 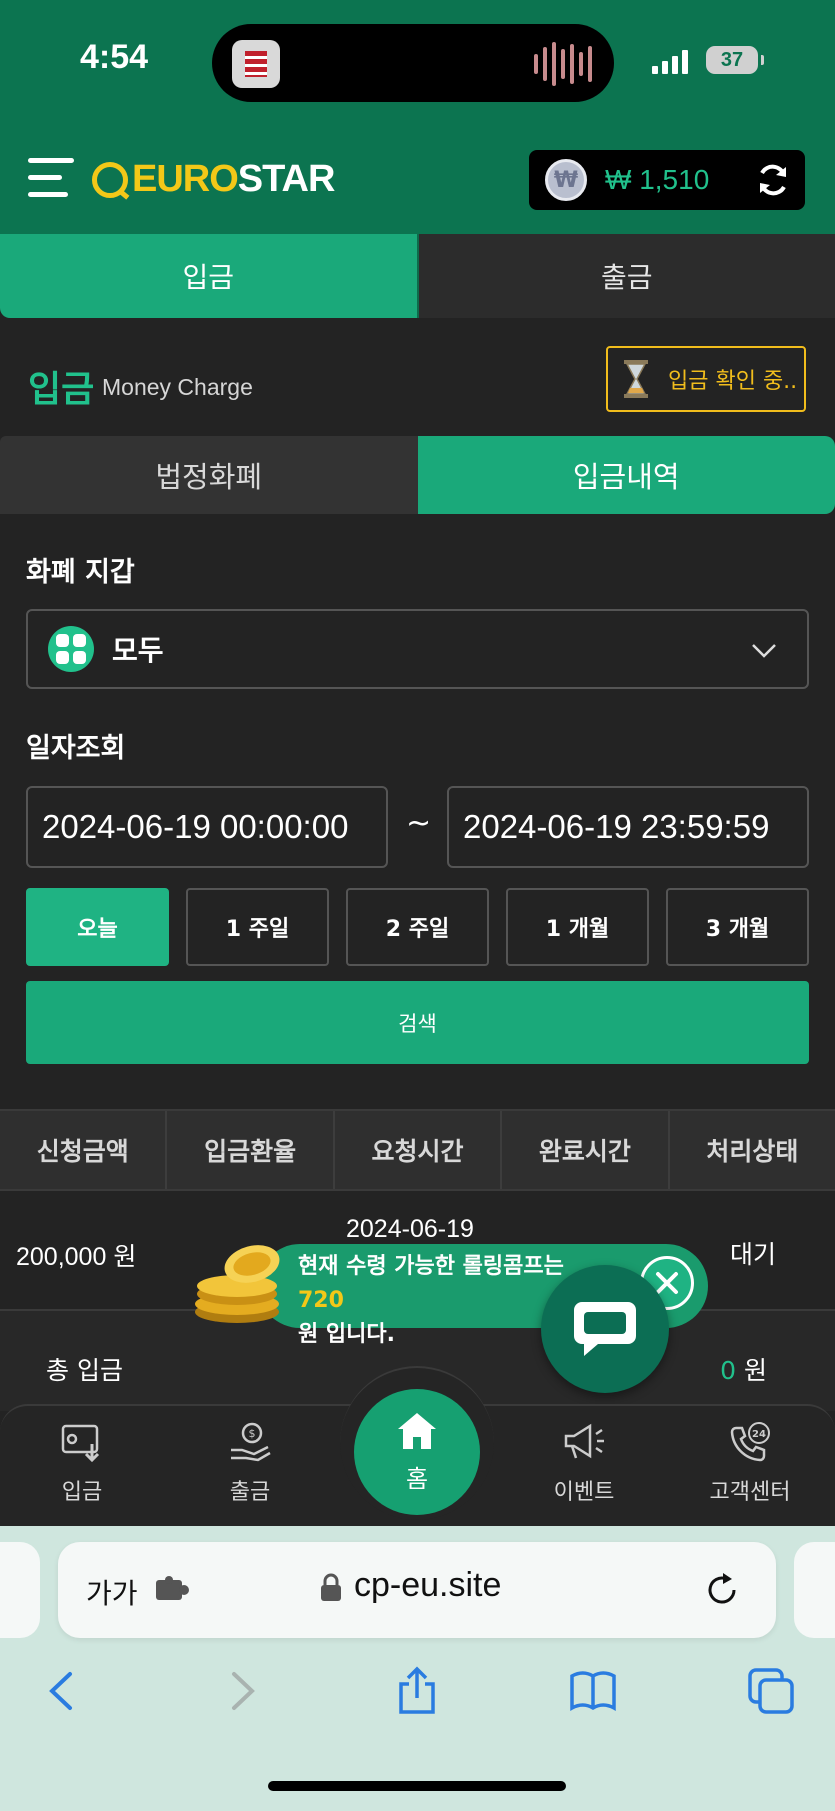 I want to click on end-date-input: 2024-06-19 23:59:59, so click(x=628, y=827).